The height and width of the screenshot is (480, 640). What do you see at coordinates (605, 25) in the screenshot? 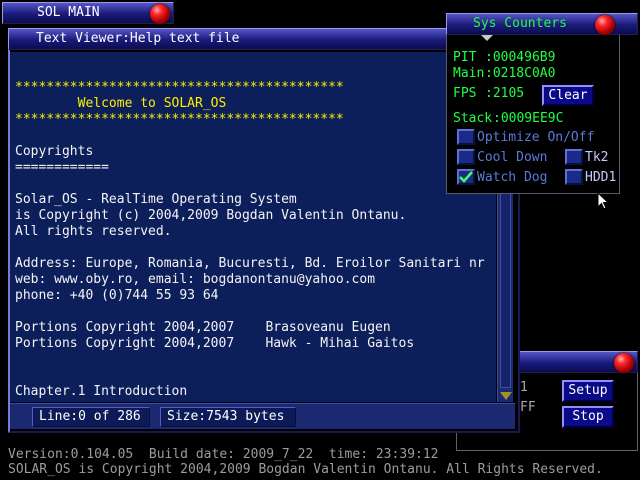
I see `sys-counters-close-ball-icon` at bounding box center [605, 25].